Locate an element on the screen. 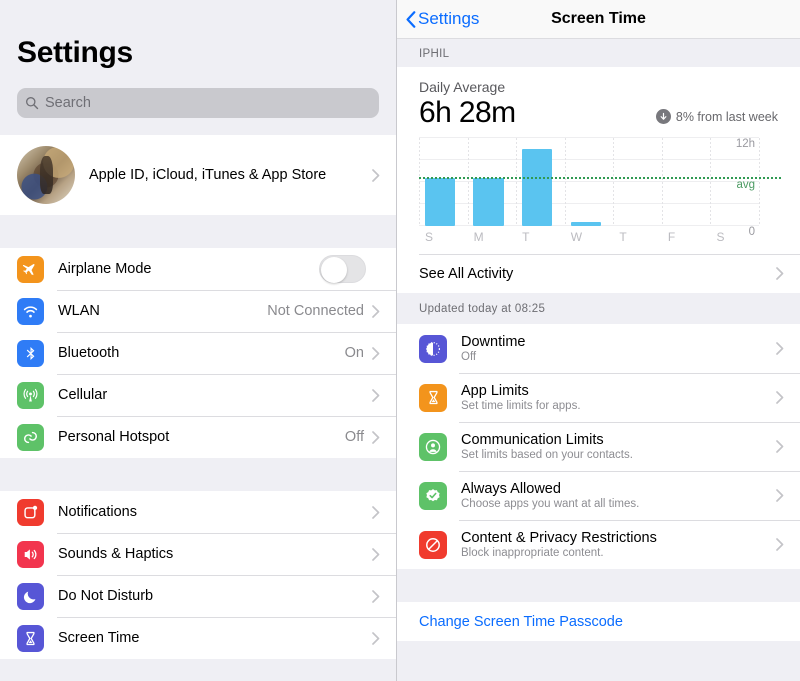 The height and width of the screenshot is (681, 800). sidebar-item-screen-time: Screen Time is located at coordinates (198, 638).